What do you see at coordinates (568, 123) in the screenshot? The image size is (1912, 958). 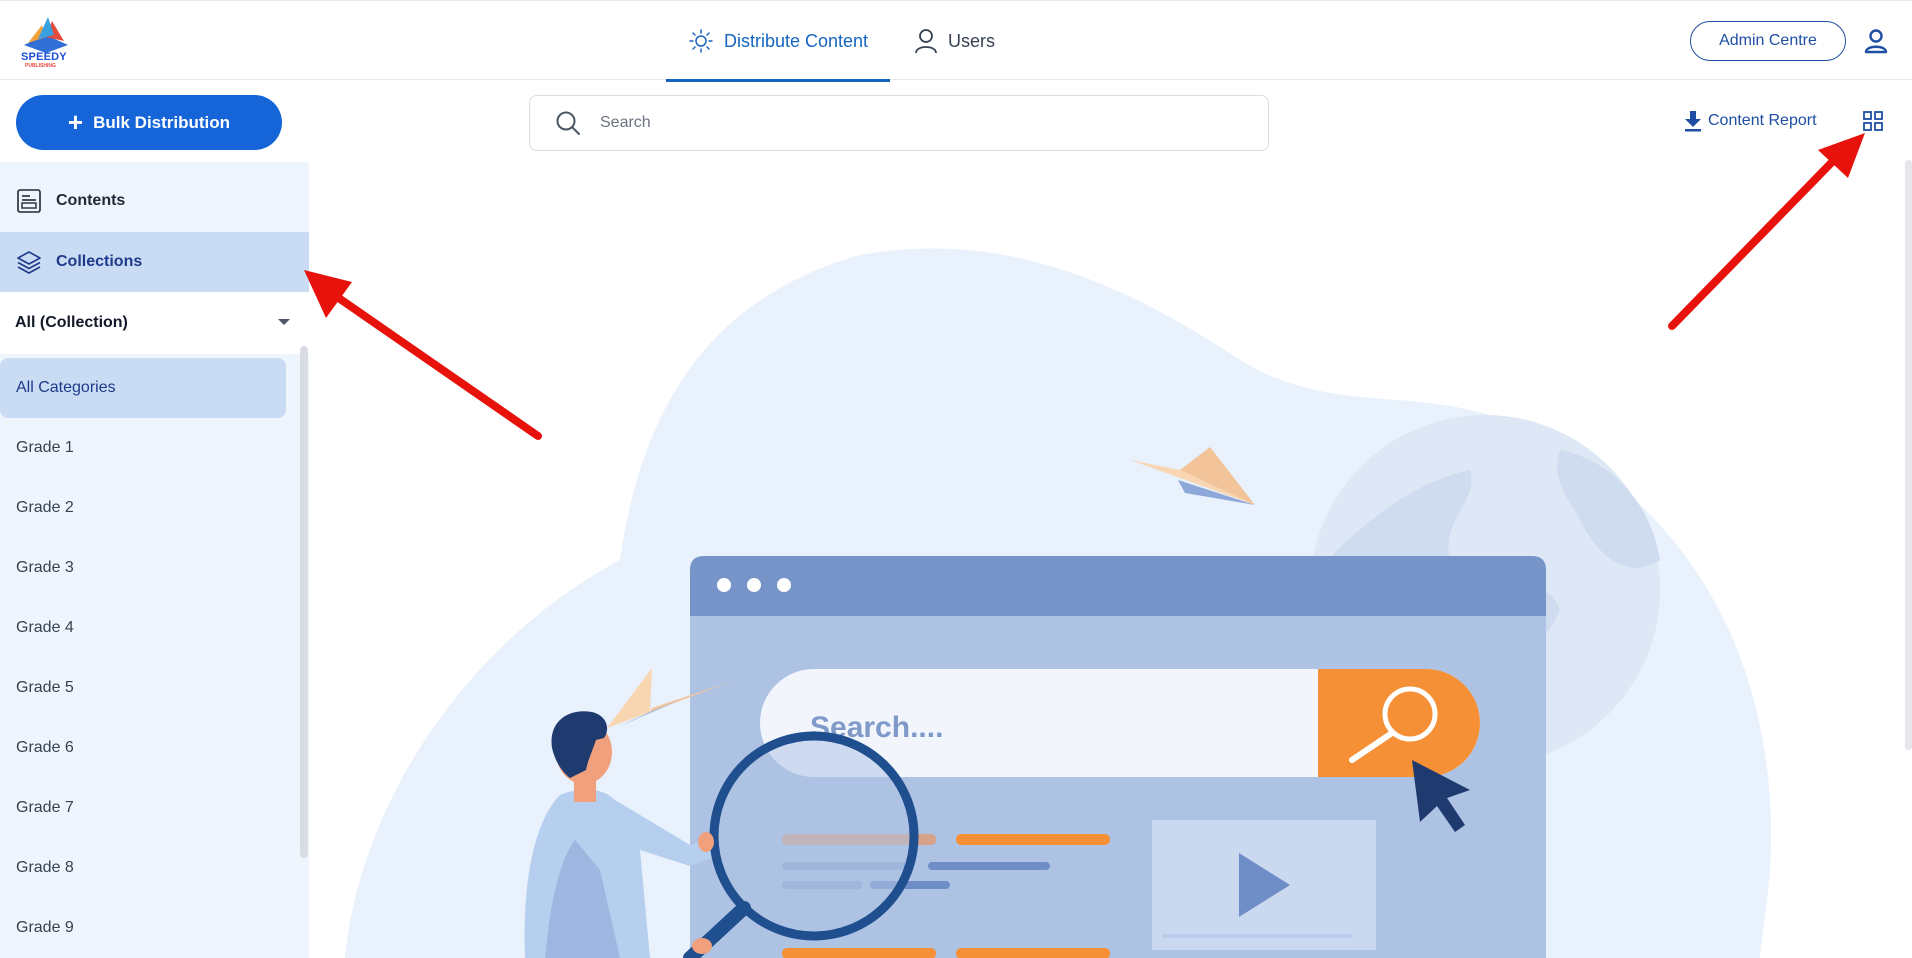 I see `search-icon` at bounding box center [568, 123].